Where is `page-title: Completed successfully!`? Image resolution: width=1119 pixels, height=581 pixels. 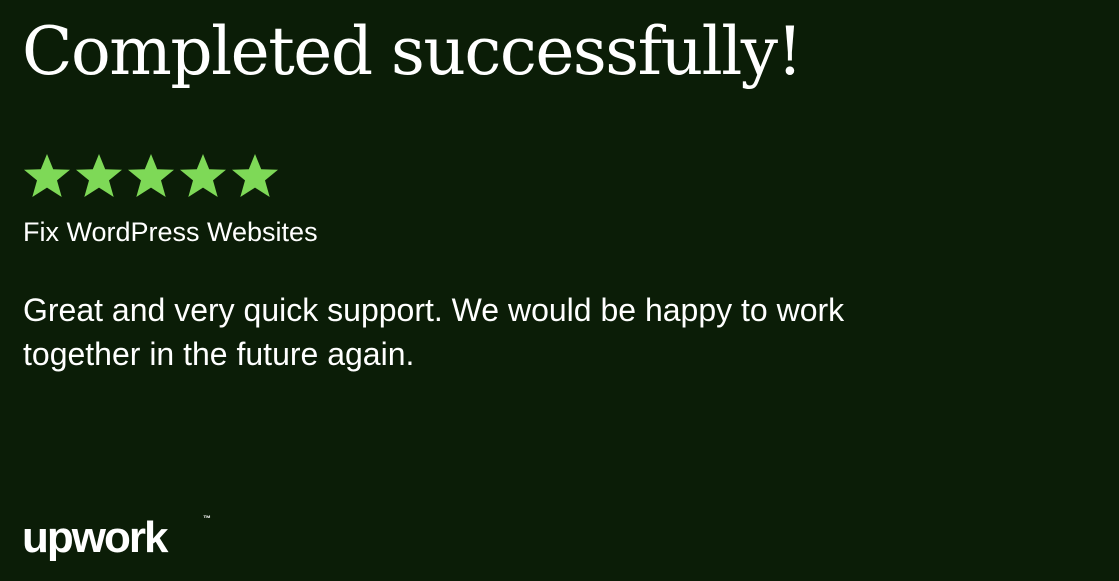
page-title: Completed successfully! is located at coordinates (412, 51).